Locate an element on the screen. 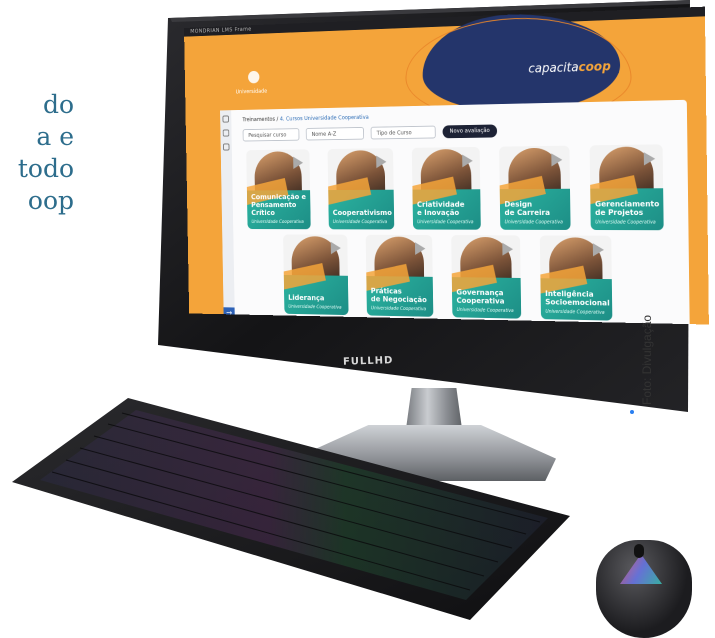 This screenshot has width=715, height=638. photo-credit: Foto: Divulgação is located at coordinates (647, 360).